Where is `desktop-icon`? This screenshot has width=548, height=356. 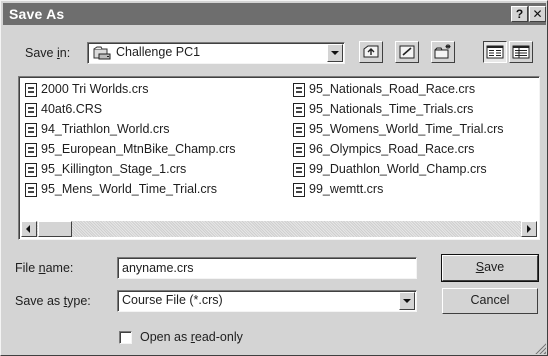
desktop-icon is located at coordinates (407, 52).